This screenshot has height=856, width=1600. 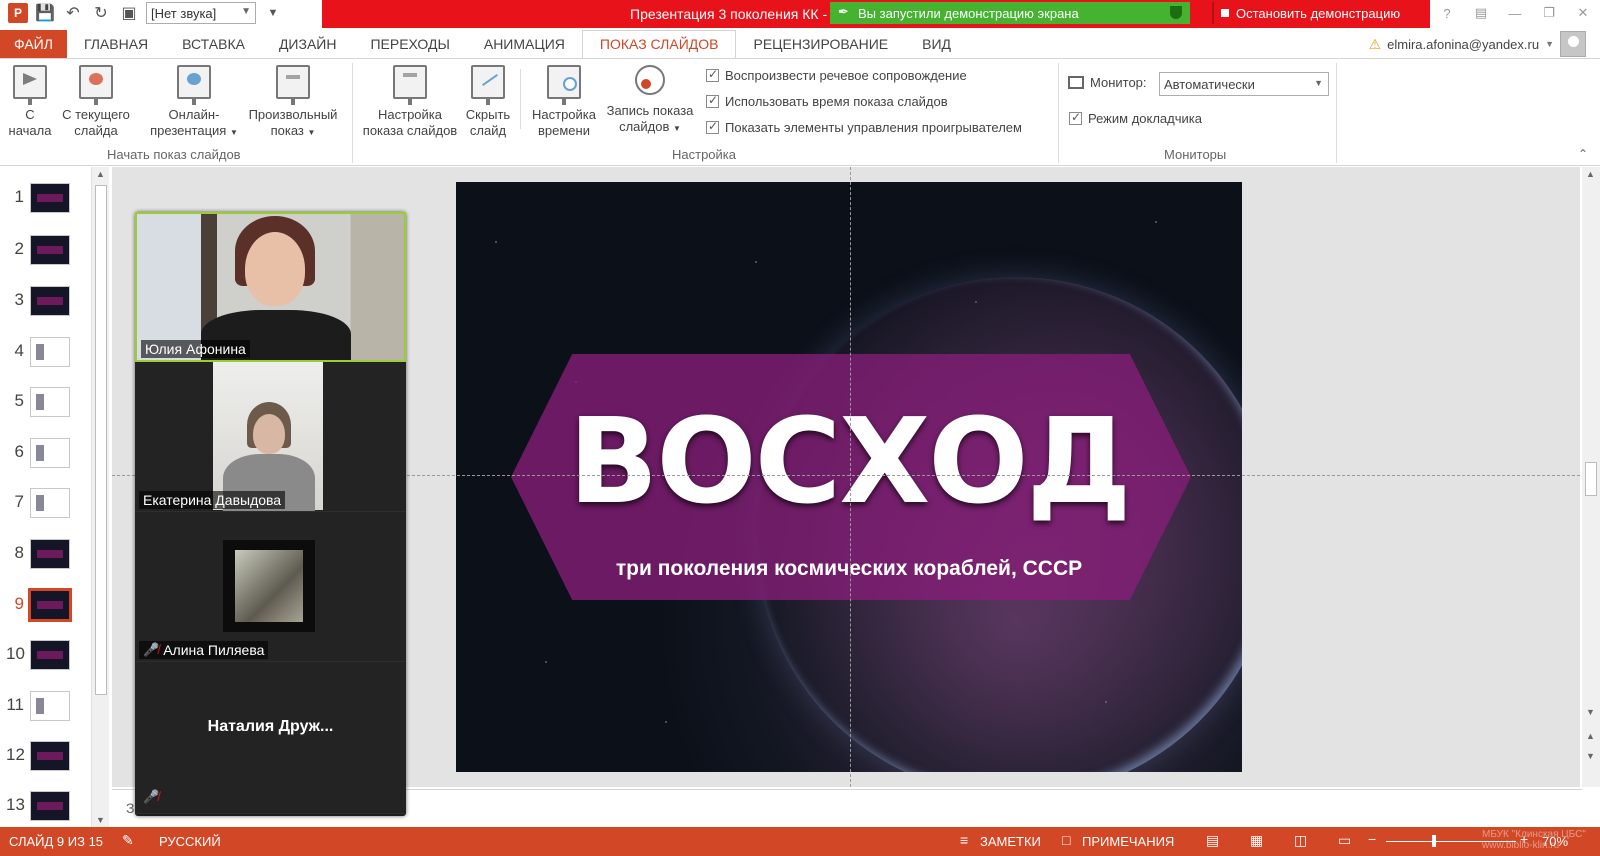 I want to click on next-slide-icon: ▼, so click(x=1590, y=756).